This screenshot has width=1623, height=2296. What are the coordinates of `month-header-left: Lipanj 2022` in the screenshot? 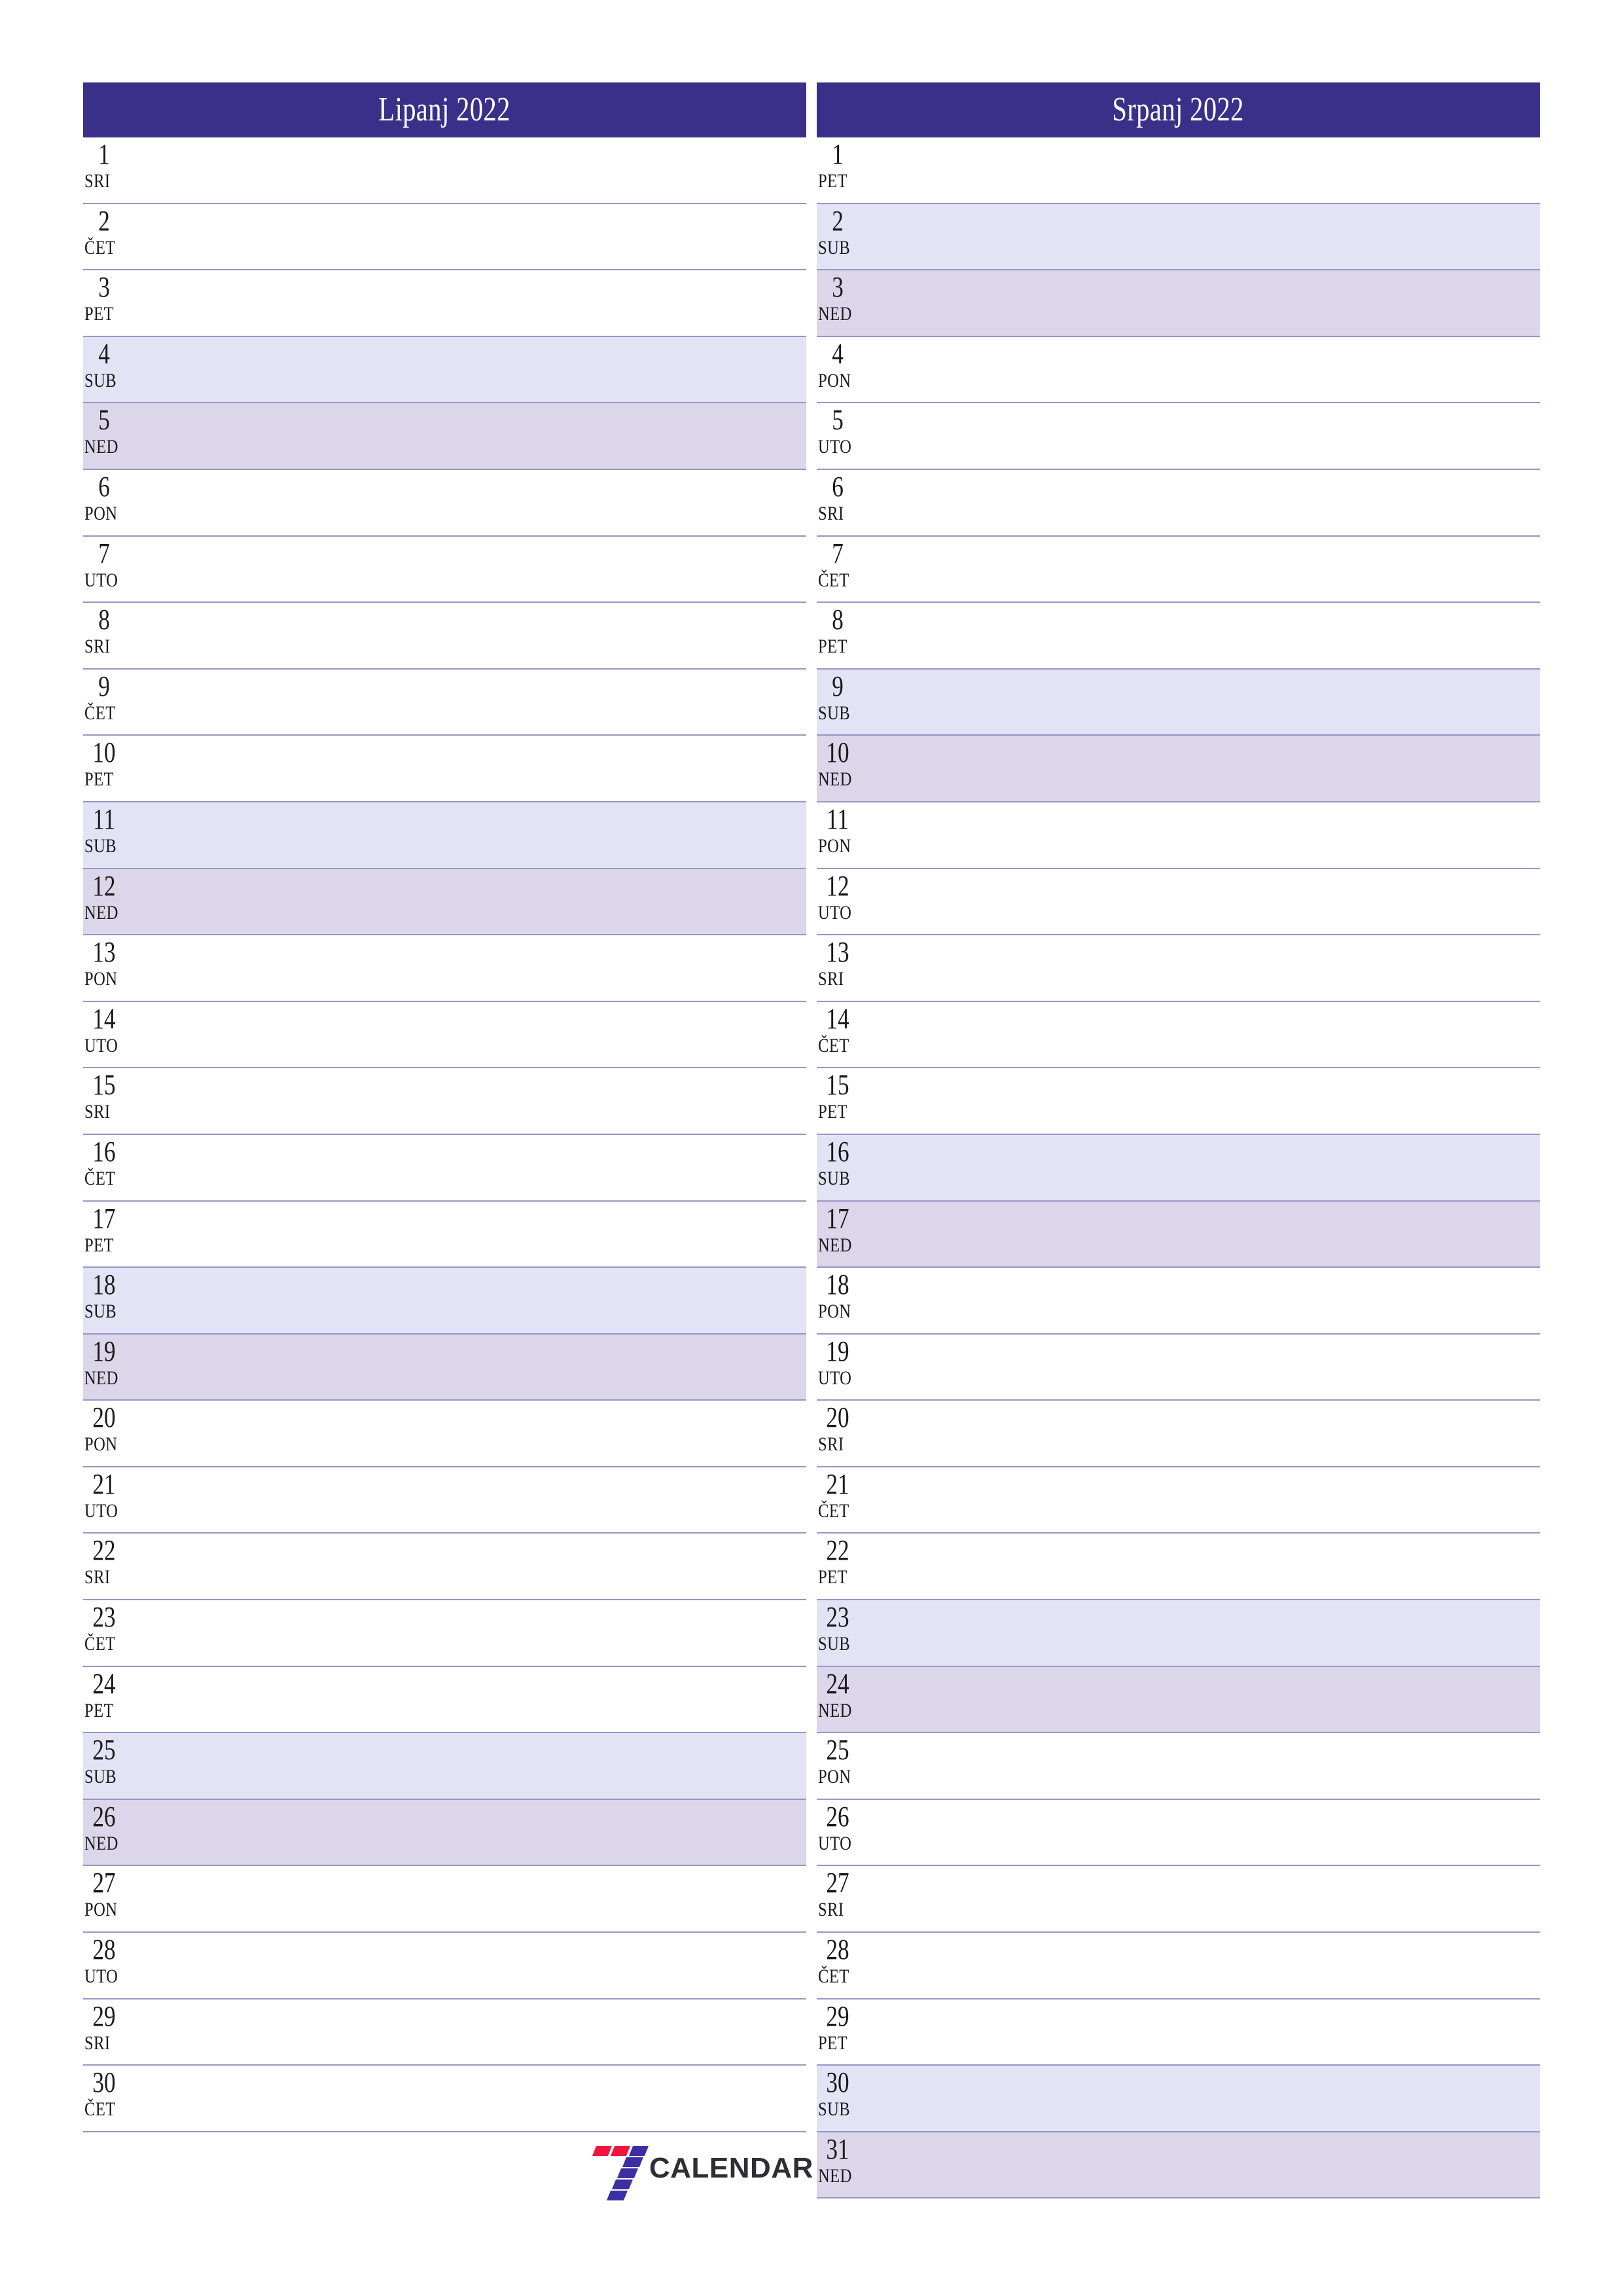 It's located at (445, 109).